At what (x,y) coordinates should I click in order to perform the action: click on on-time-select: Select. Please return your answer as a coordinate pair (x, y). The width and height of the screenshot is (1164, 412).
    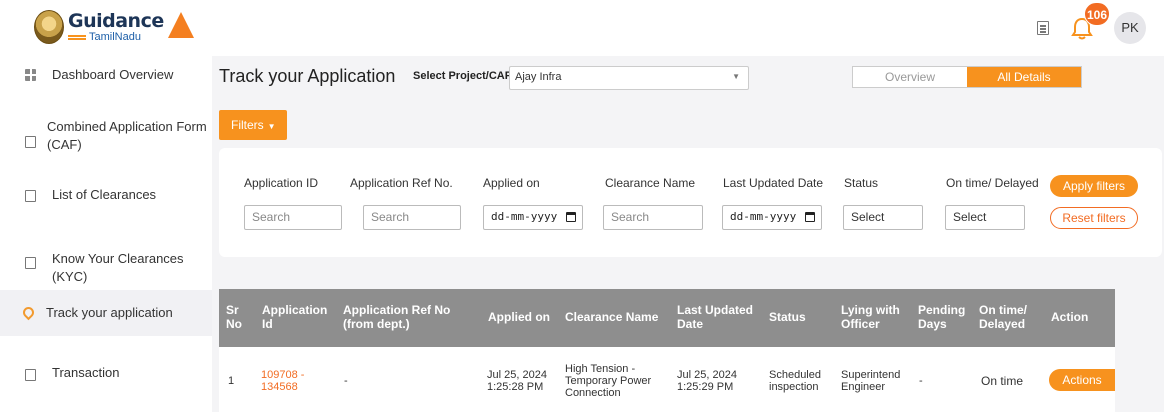
    Looking at the image, I should click on (985, 217).